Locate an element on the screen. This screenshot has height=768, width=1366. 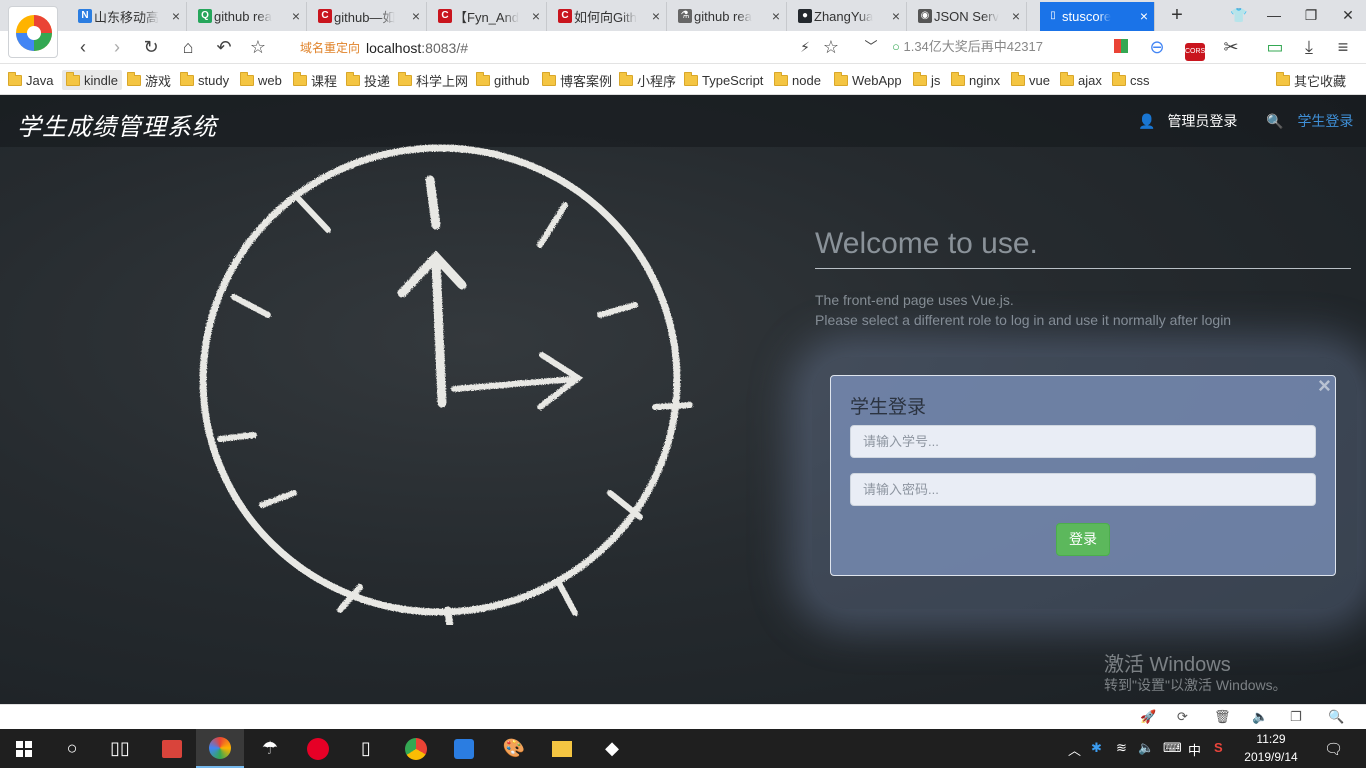
task-view-icon: ▯▯ is located at coordinates (120, 748).